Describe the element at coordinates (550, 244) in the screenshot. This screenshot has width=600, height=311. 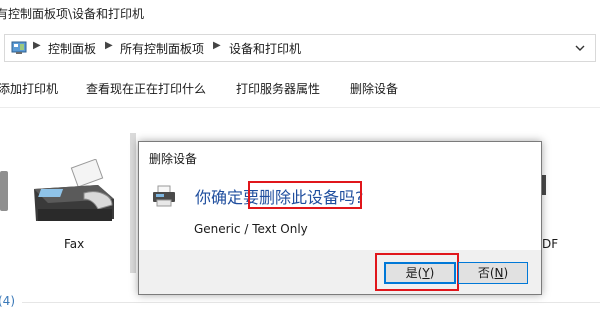
I see `device-label-partial: DF` at that location.